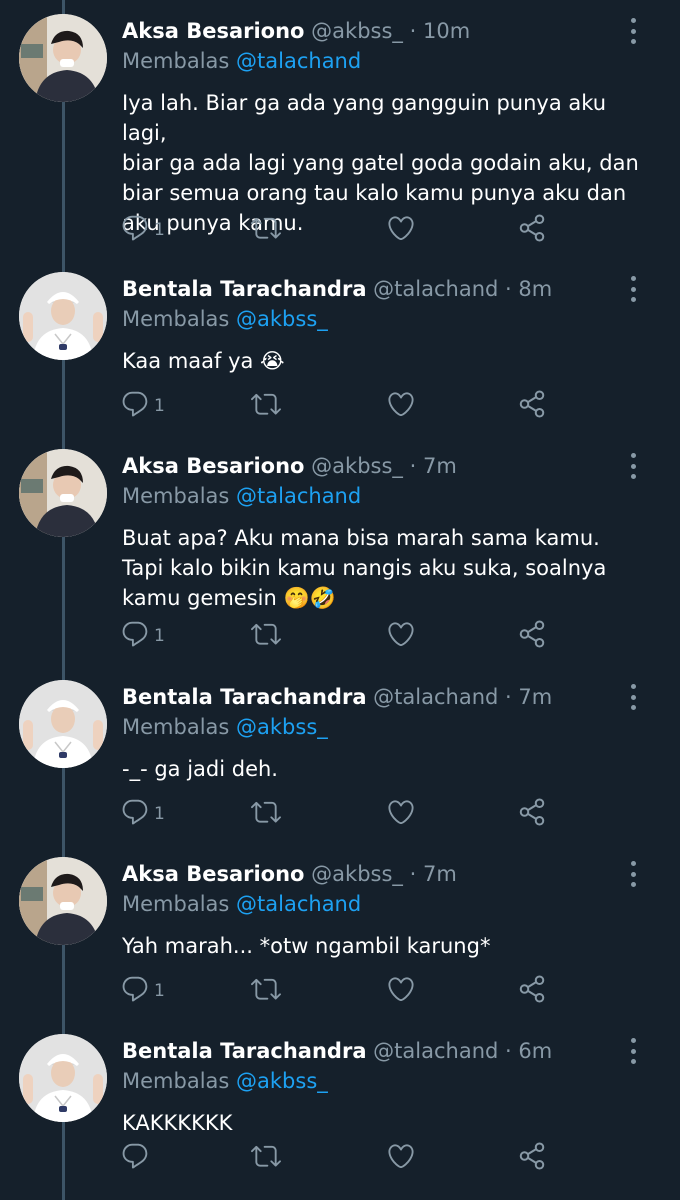 This screenshot has width=680, height=1200. I want to click on tweet-actions, so click(340, 1156).